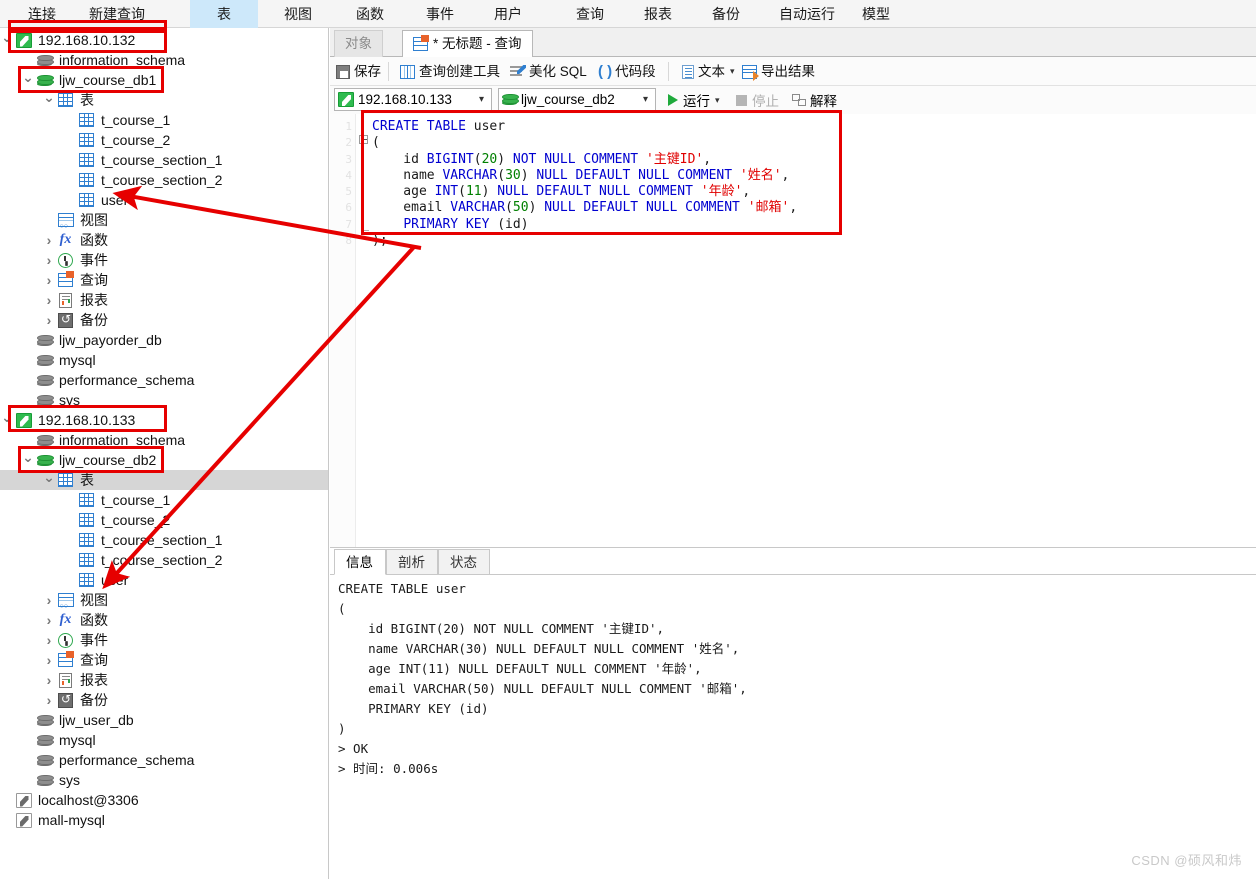 Image resolution: width=1256 pixels, height=879 pixels. I want to click on tree-item-mysql-35: mysql, so click(164, 740).